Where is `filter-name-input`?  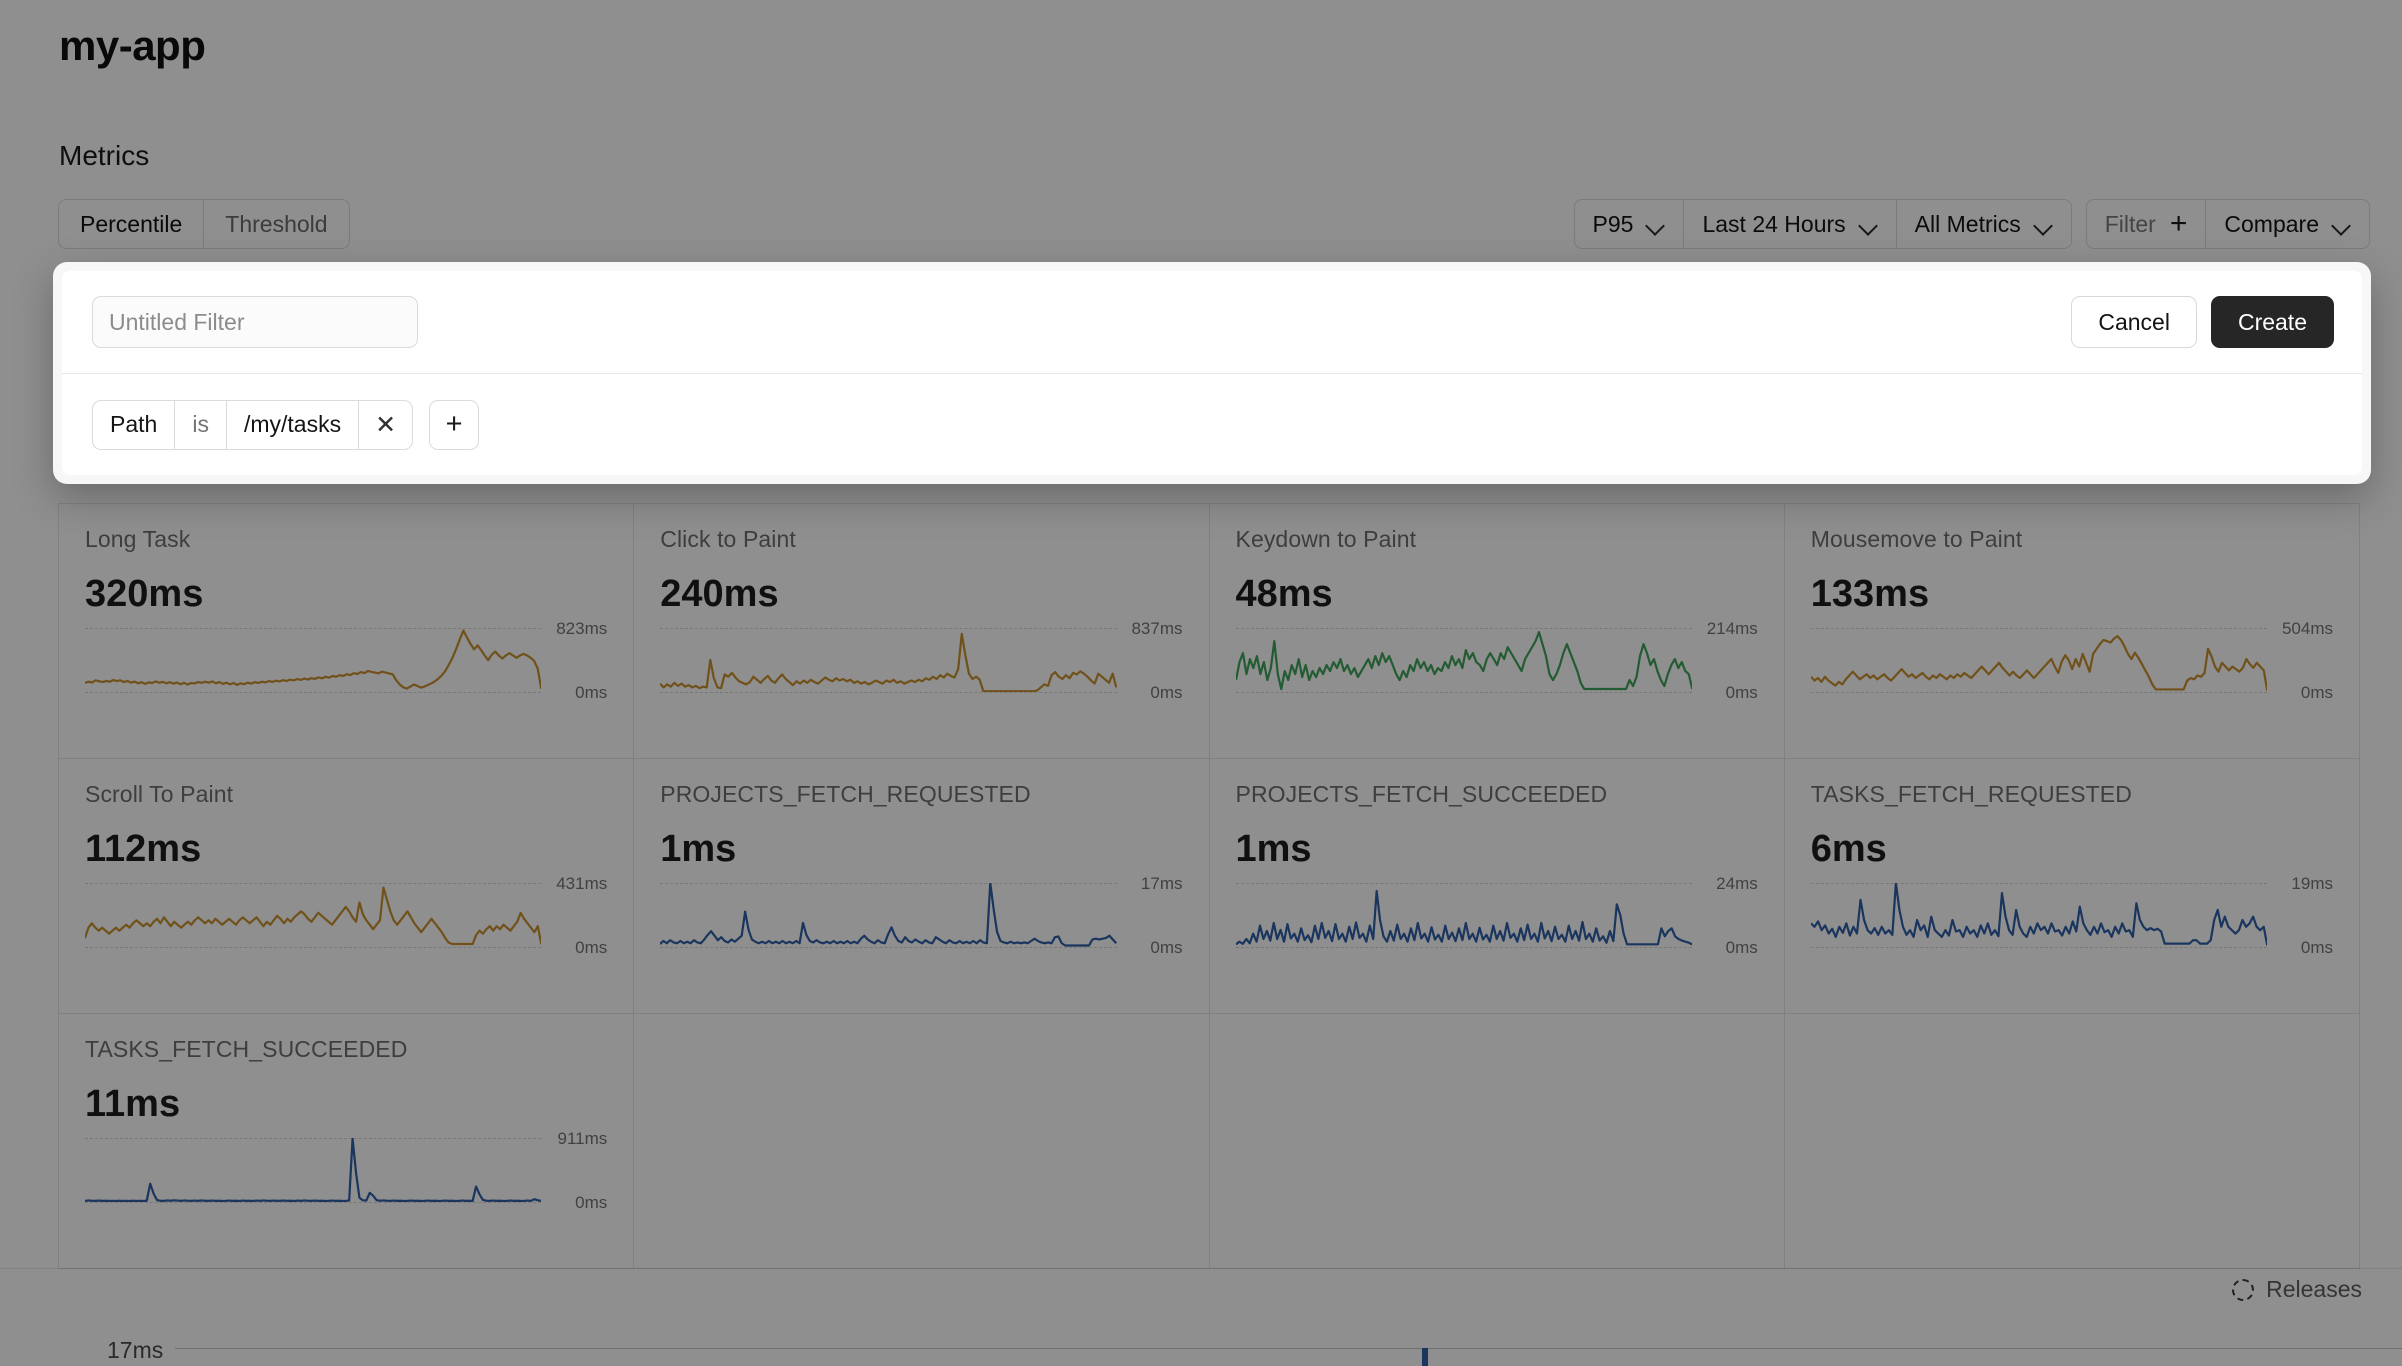
filter-name-input is located at coordinates (255, 322).